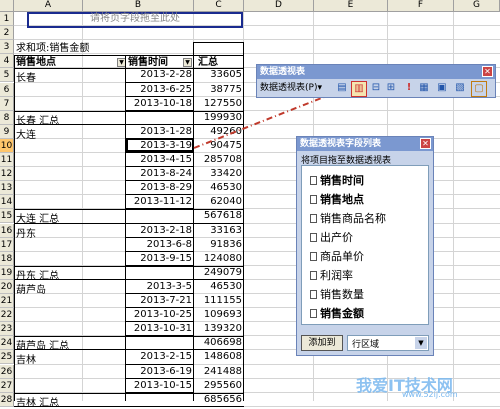  What do you see at coordinates (391, 88) in the screenshot?
I see `show-detail-icon: ⊞` at bounding box center [391, 88].